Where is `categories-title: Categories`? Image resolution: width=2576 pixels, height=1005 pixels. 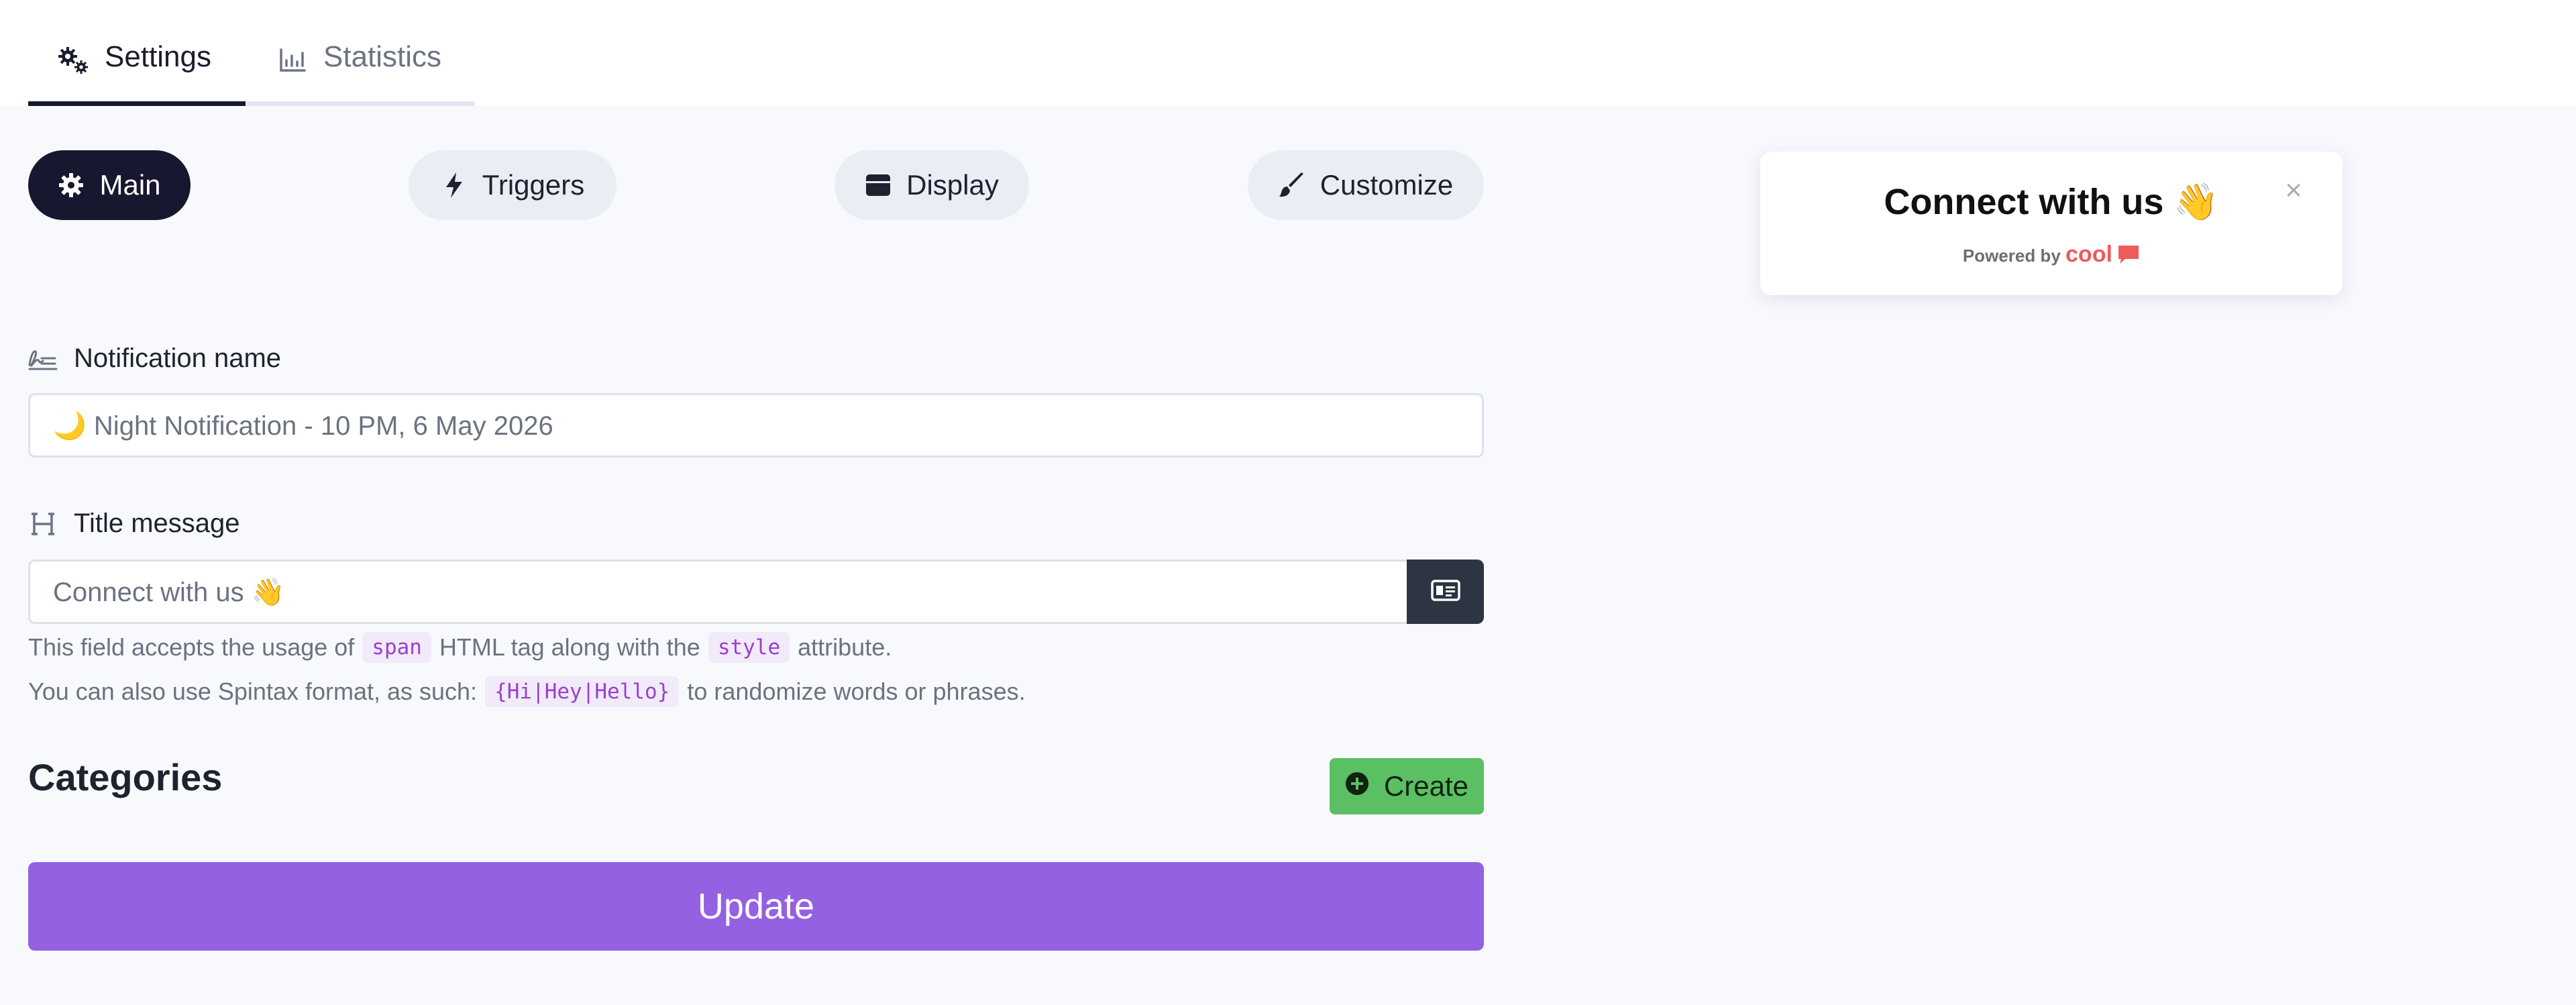 categories-title: Categories is located at coordinates (125, 777).